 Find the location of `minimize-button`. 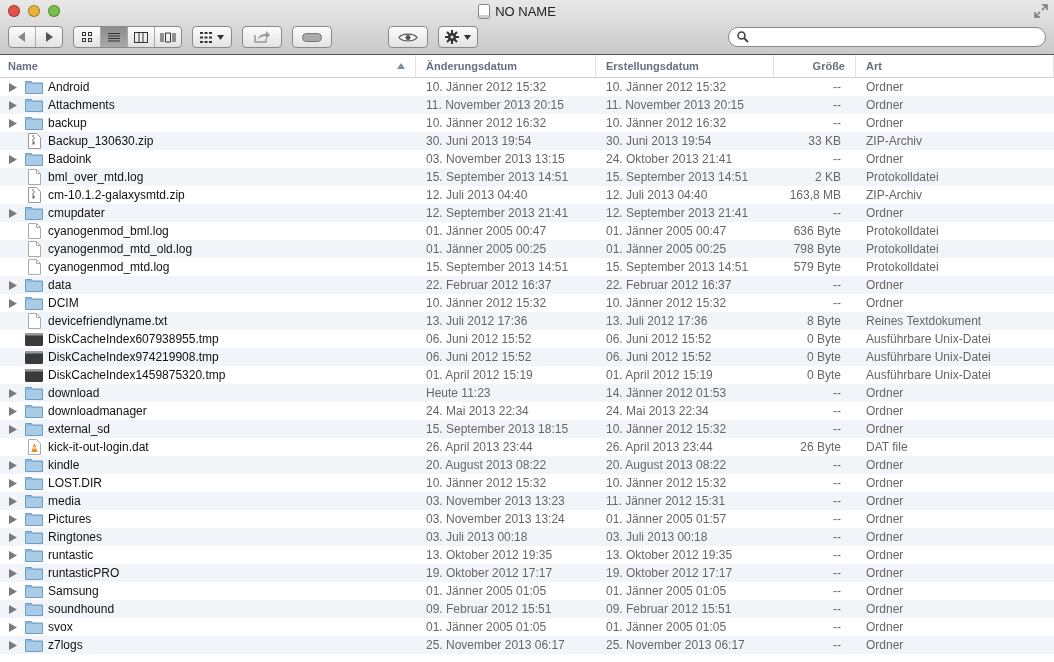

minimize-button is located at coordinates (34, 11).